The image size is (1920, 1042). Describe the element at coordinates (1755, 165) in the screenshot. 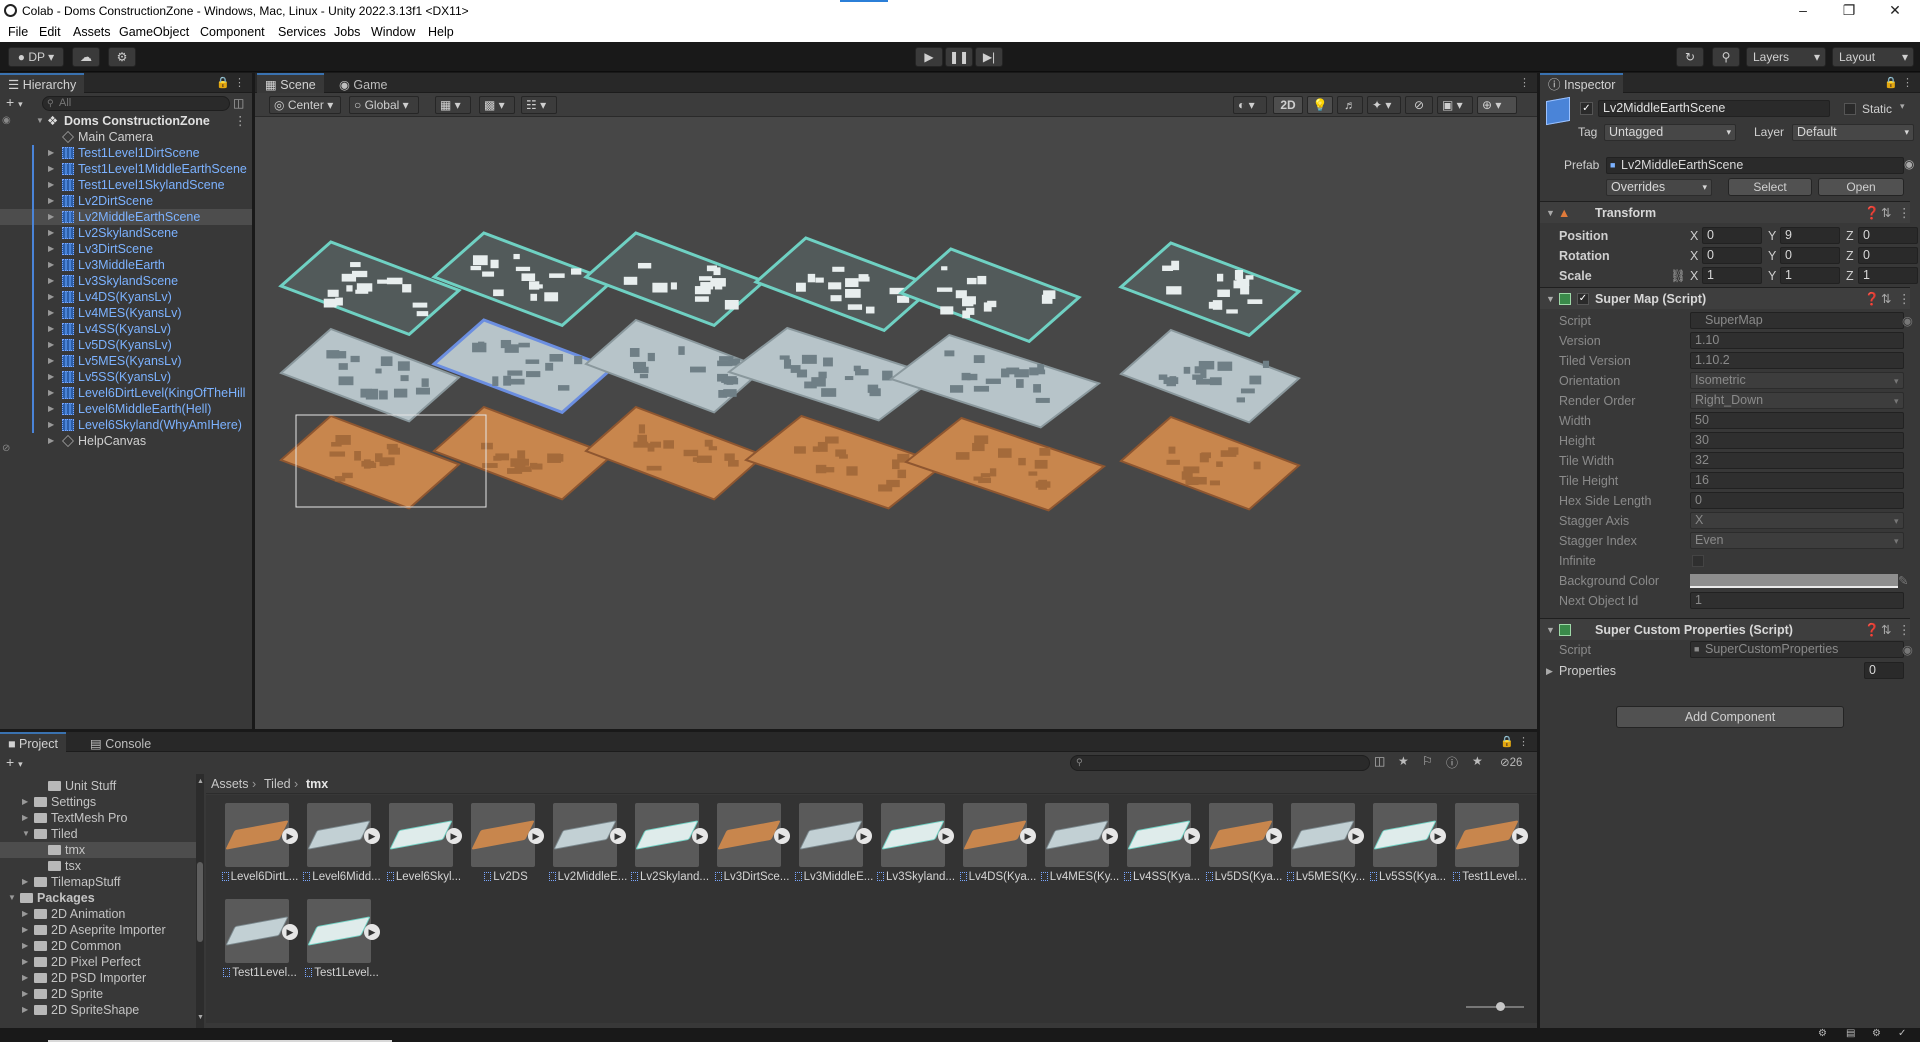

I see `prefab-field: ■ Lv2MiddleEarthScene` at that location.